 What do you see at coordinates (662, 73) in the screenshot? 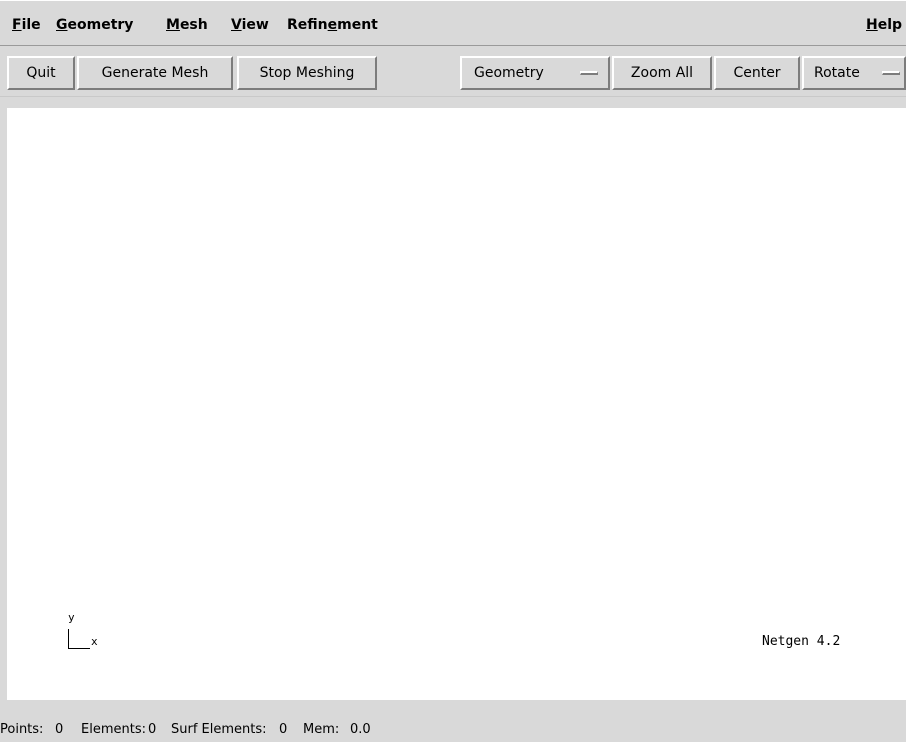
I see `zoom-all-button: Zoom All` at bounding box center [662, 73].